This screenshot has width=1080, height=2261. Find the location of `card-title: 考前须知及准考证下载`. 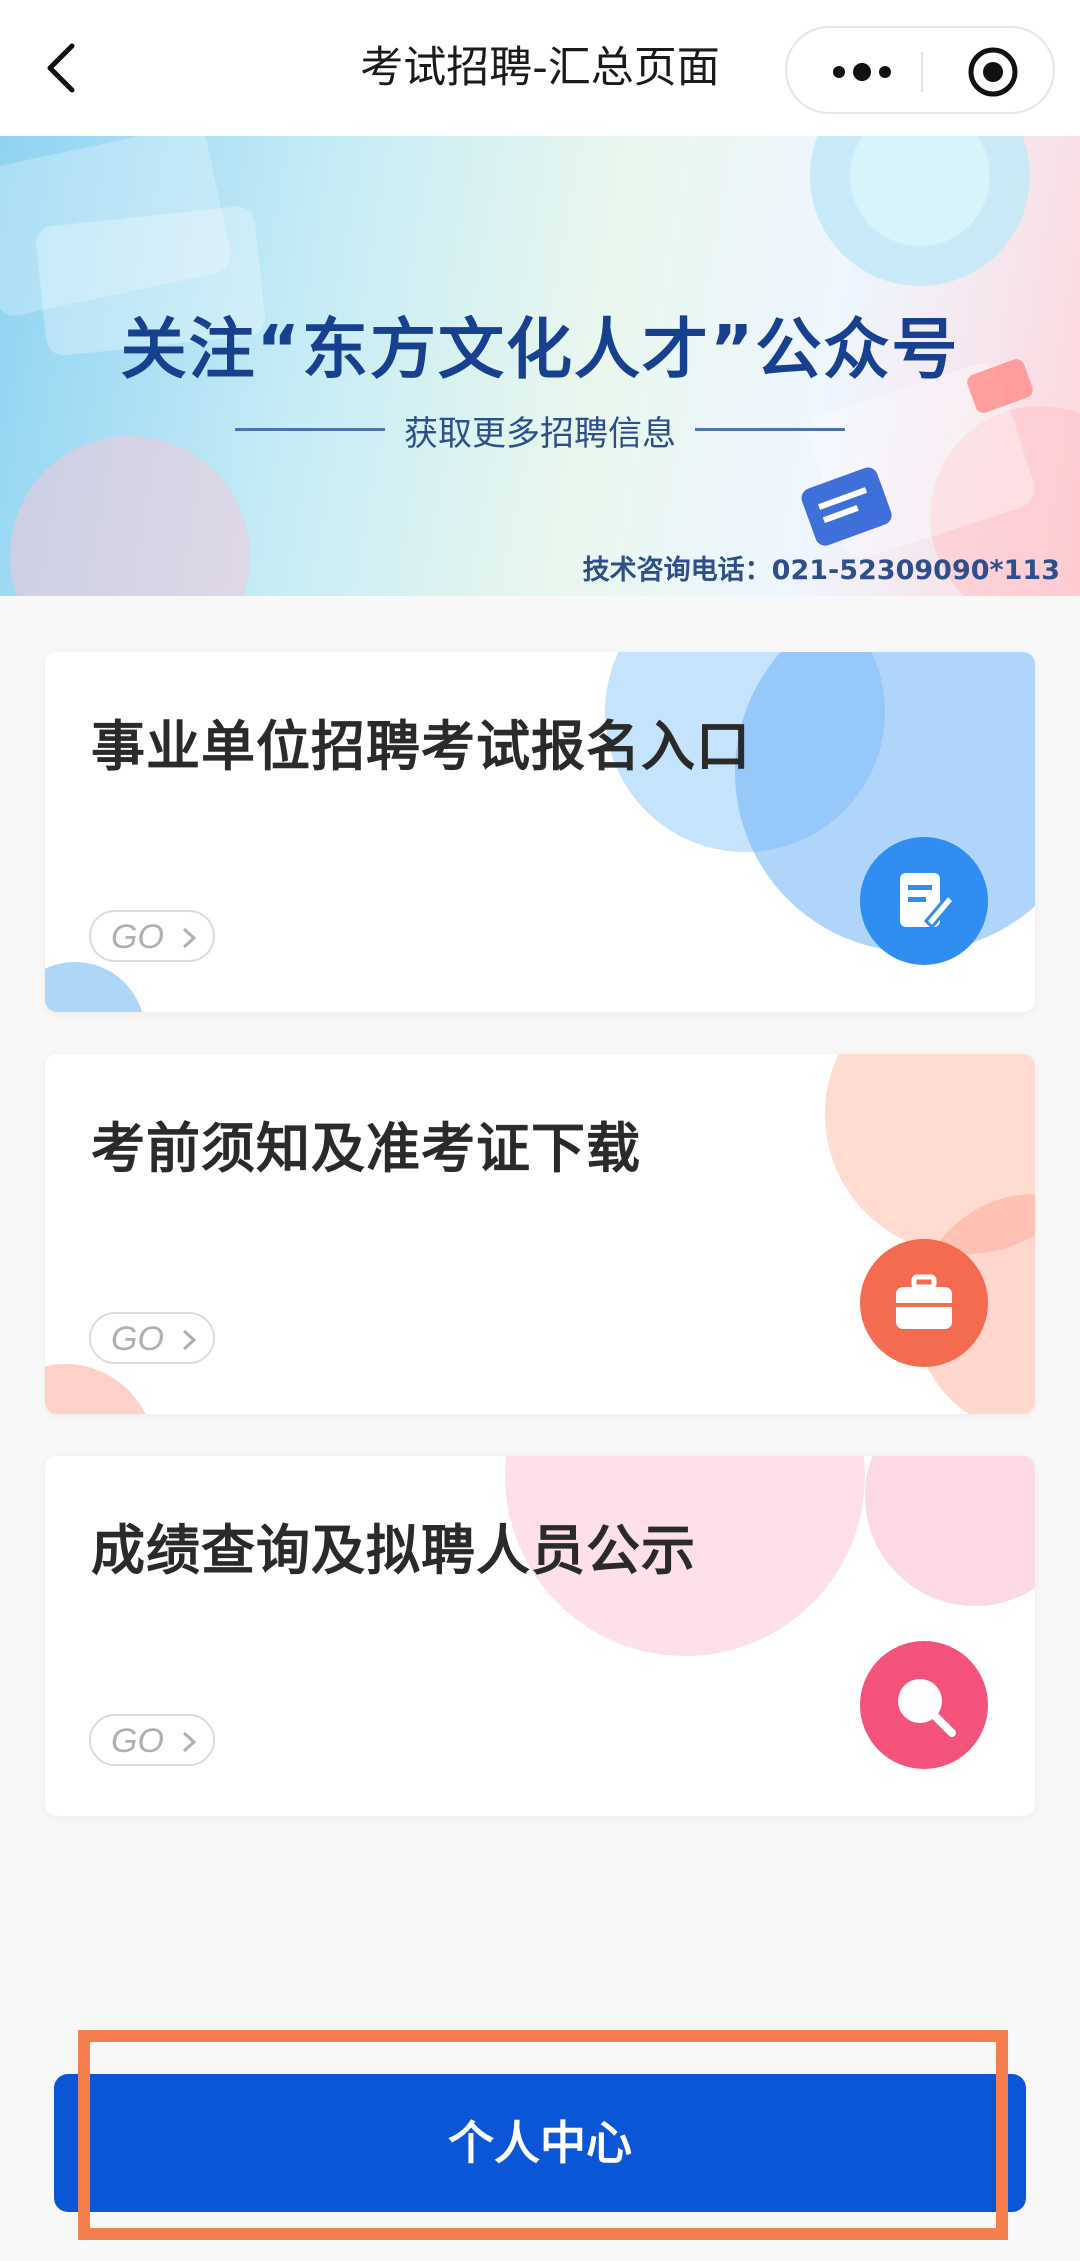

card-title: 考前须知及准考证下载 is located at coordinates (366, 1148).